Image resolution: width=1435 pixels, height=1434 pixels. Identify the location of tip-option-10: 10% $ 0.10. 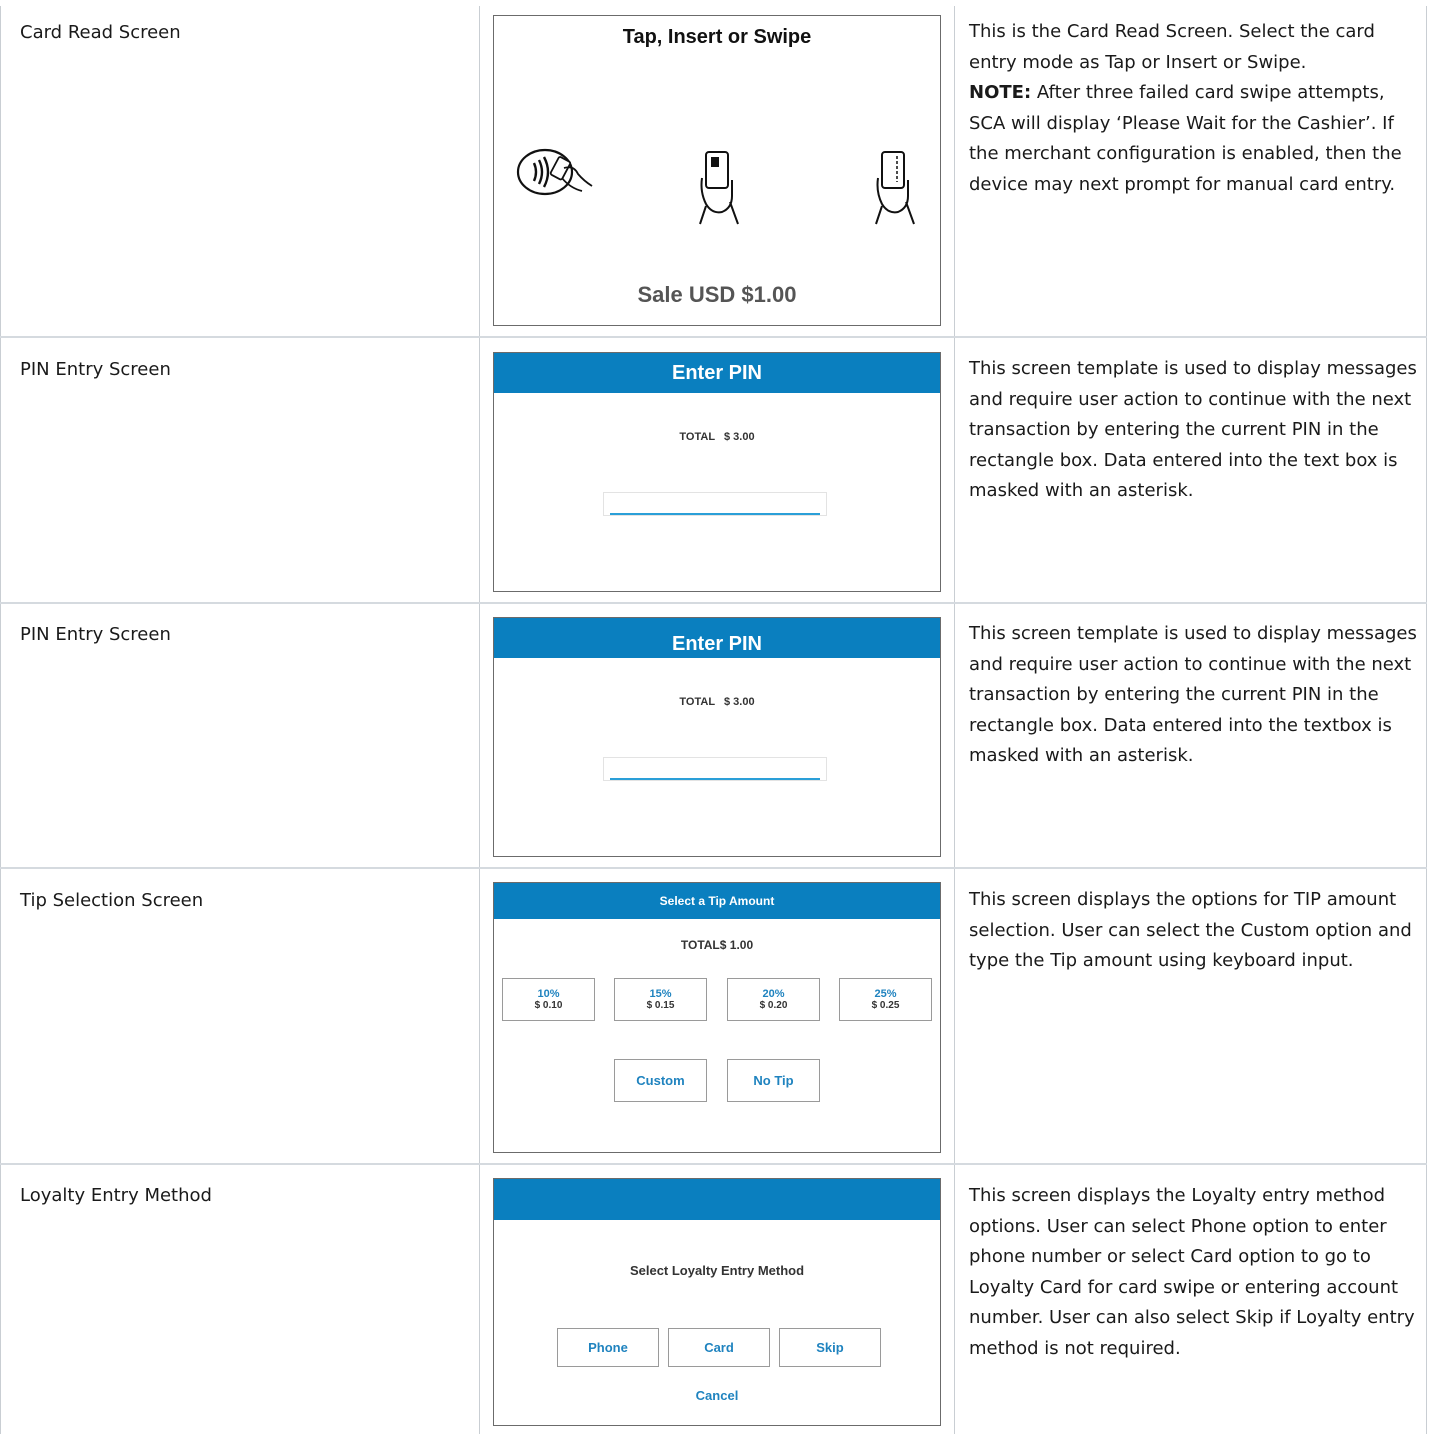
(548, 999).